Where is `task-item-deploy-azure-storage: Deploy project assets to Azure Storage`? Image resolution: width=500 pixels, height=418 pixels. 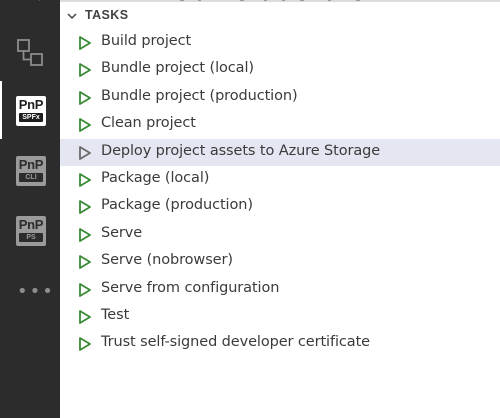 task-item-deploy-azure-storage: Deploy project assets to Azure Storage is located at coordinates (280, 152).